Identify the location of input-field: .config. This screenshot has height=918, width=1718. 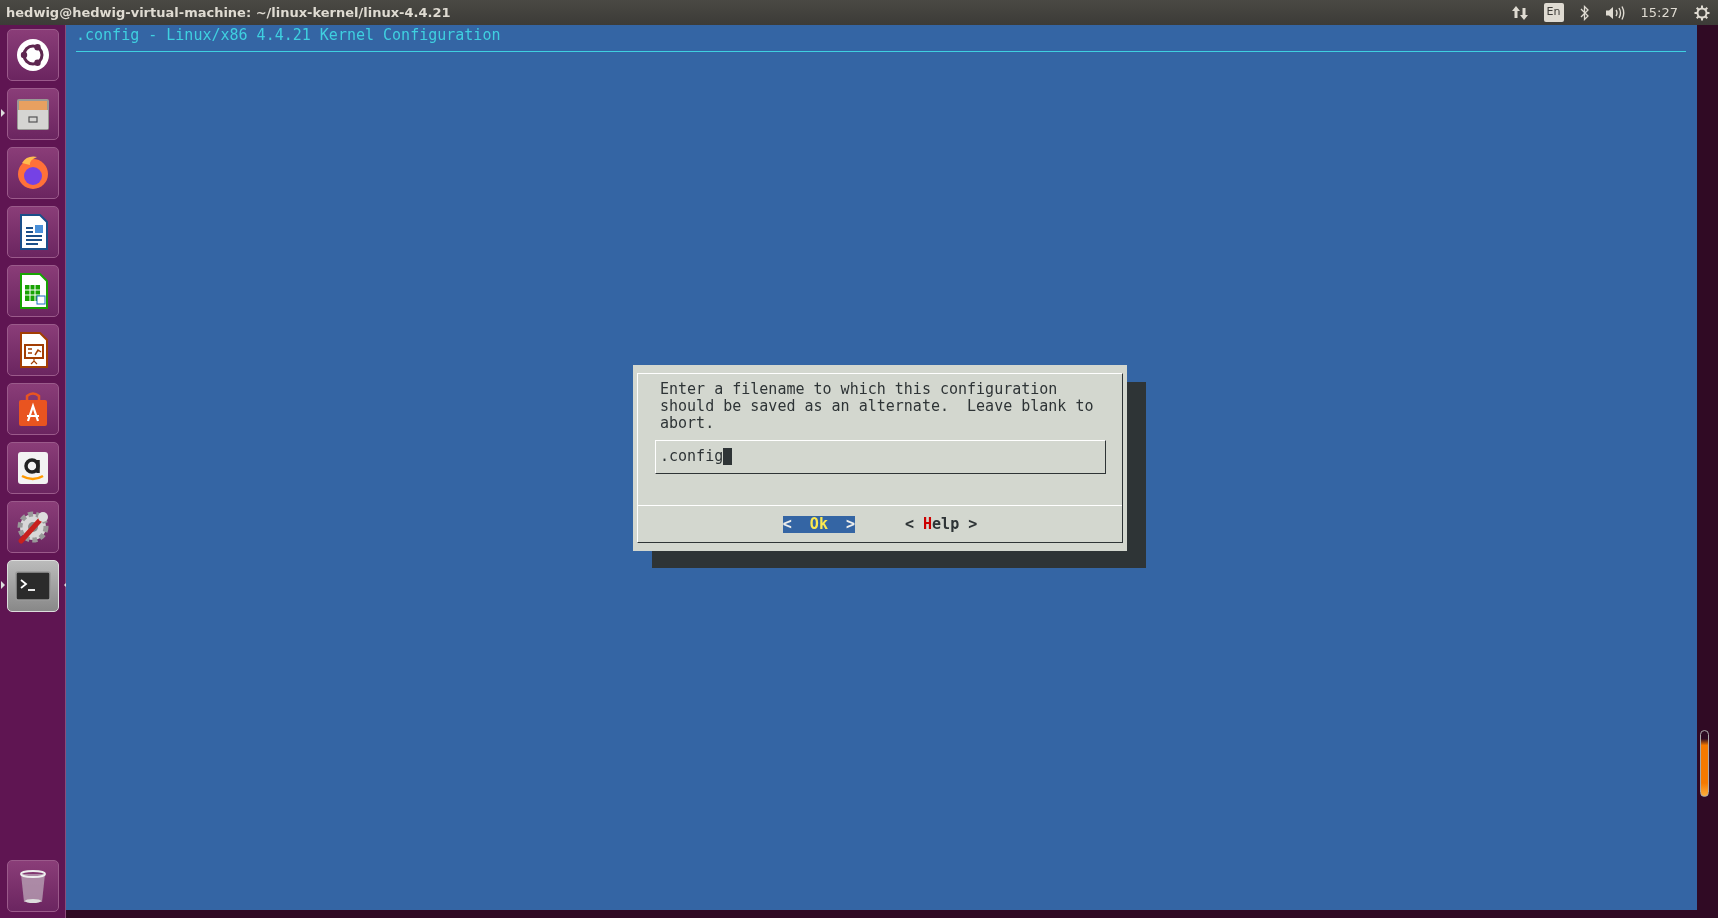
(880, 457).